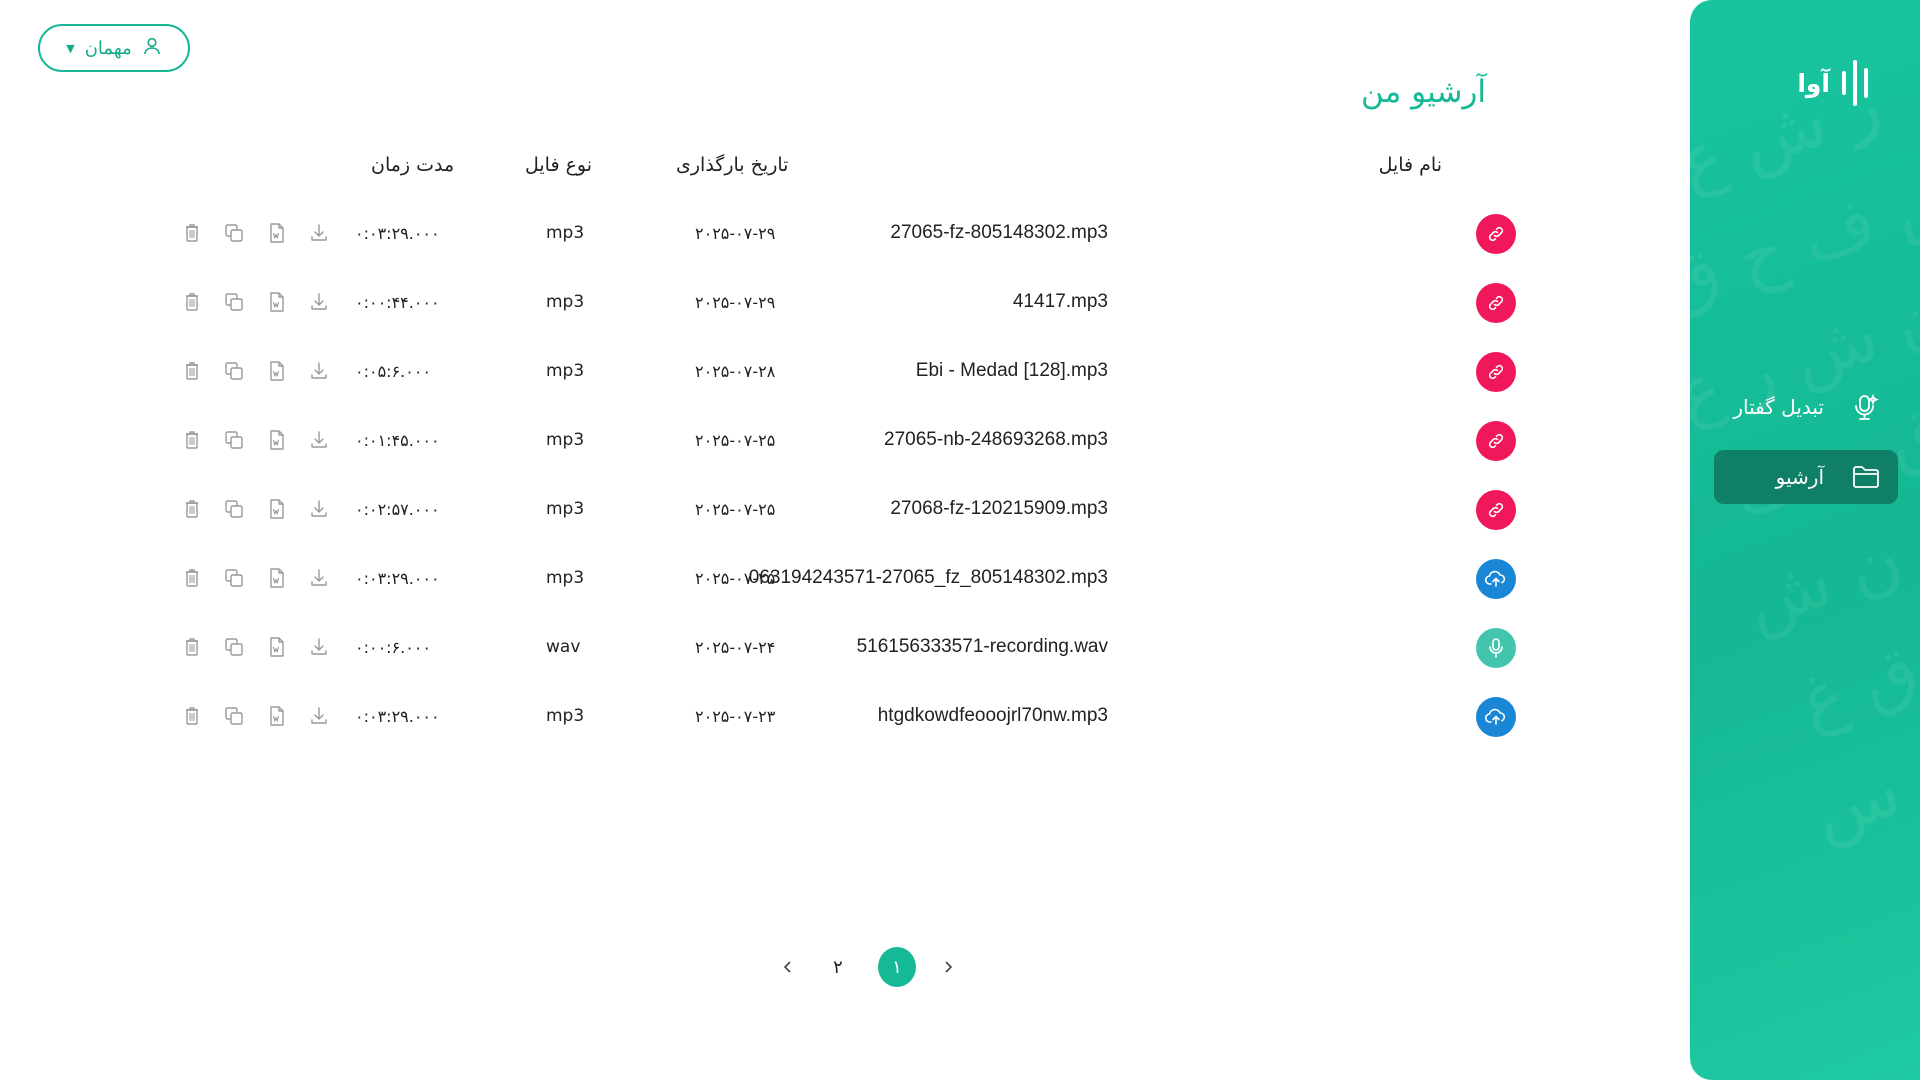 This screenshot has width=1920, height=1080. I want to click on brand-name: آوا, so click(1813, 83).